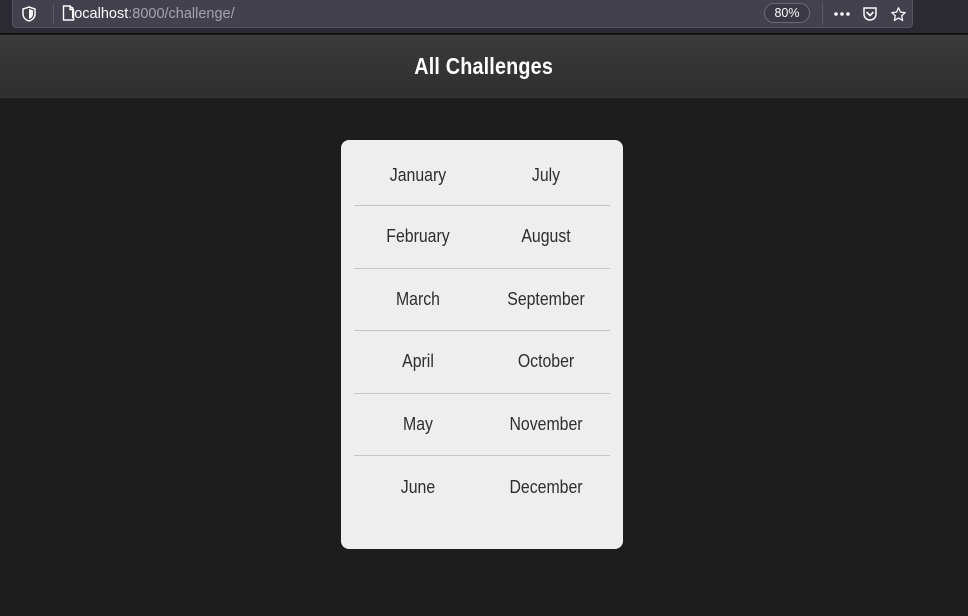 The width and height of the screenshot is (968, 616). Describe the element at coordinates (100, 14) in the screenshot. I see `url-host: localhost` at that location.